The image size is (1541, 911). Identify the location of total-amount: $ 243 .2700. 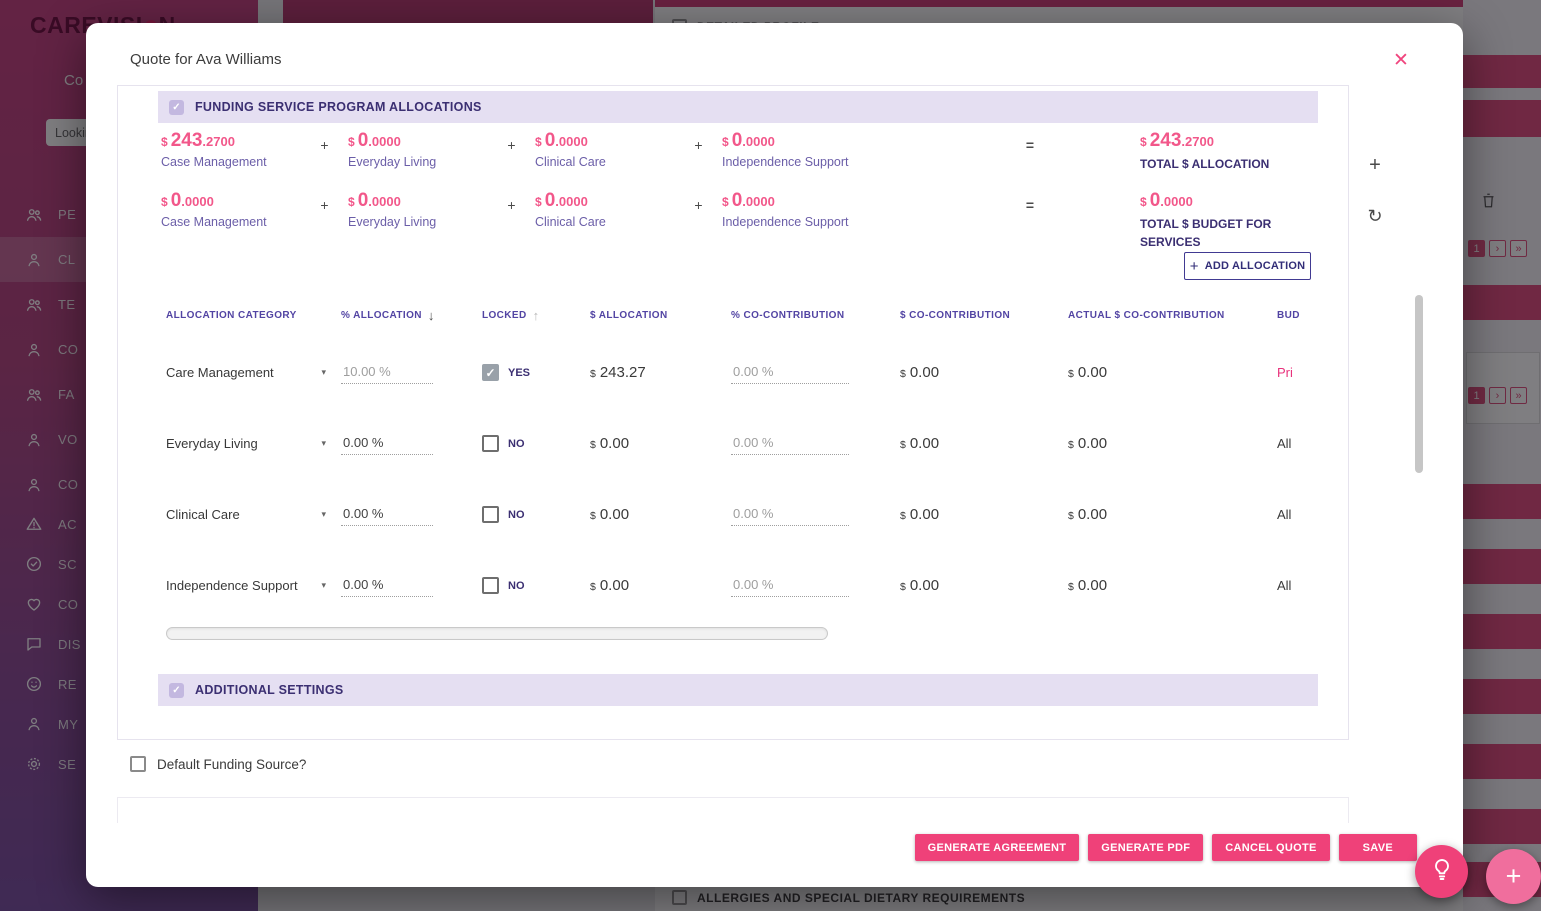
(1229, 141).